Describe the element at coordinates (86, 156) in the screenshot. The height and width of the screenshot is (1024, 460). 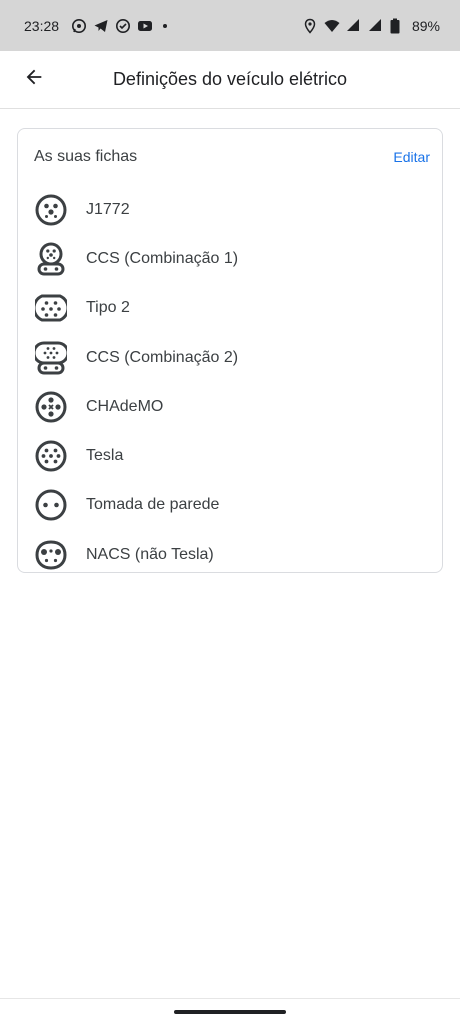
I see `card-title: As suas fichas` at that location.